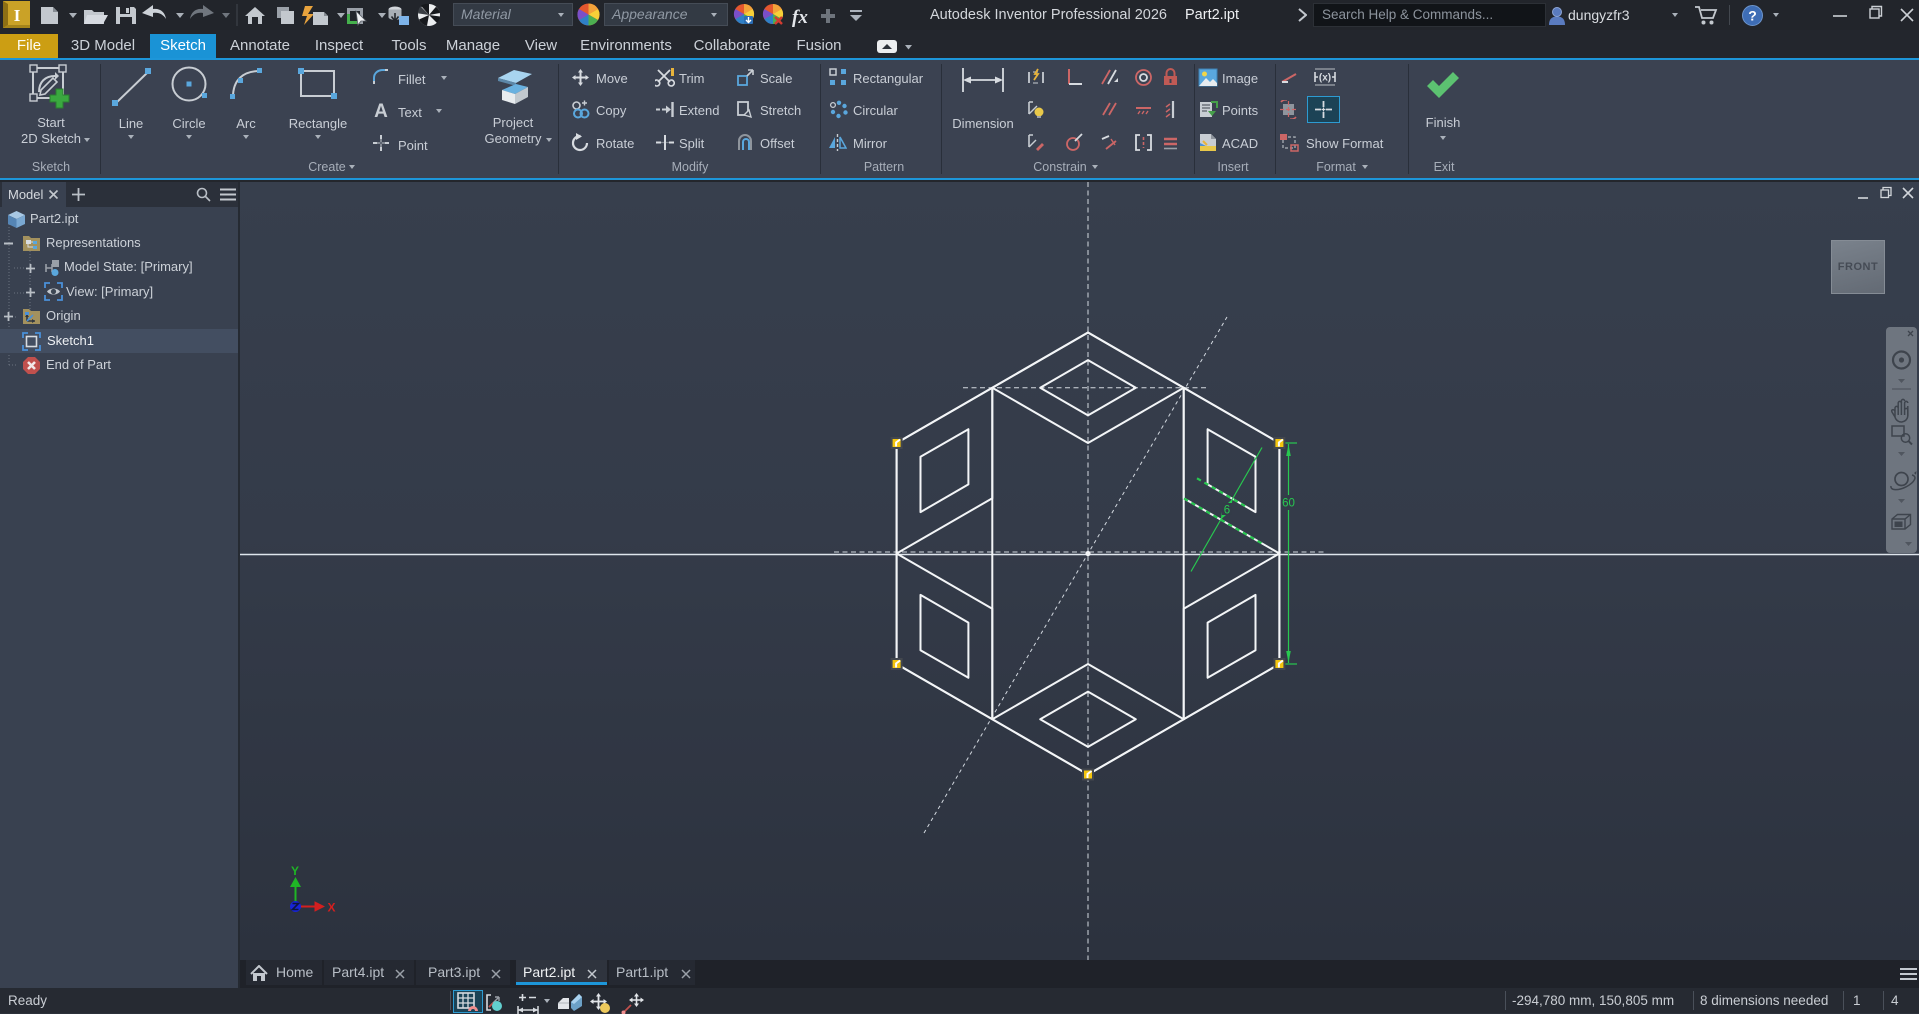  Describe the element at coordinates (800, 17) in the screenshot. I see `svg-text: fx` at that location.